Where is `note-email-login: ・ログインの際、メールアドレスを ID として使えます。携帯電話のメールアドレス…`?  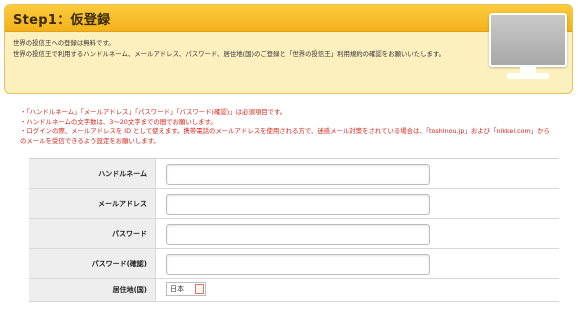 note-email-login: ・ログインの際、メールアドレスを ID として使えます。携帯電話のメールアドレス… is located at coordinates (285, 131).